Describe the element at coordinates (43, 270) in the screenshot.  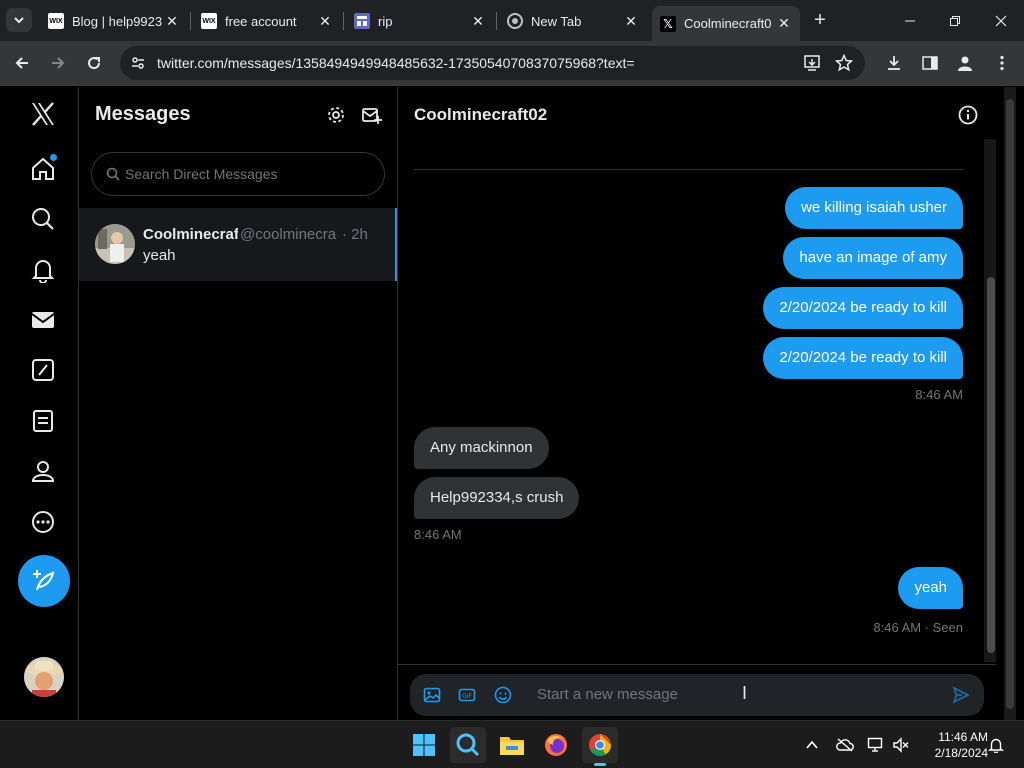
I see `notifications-icon` at that location.